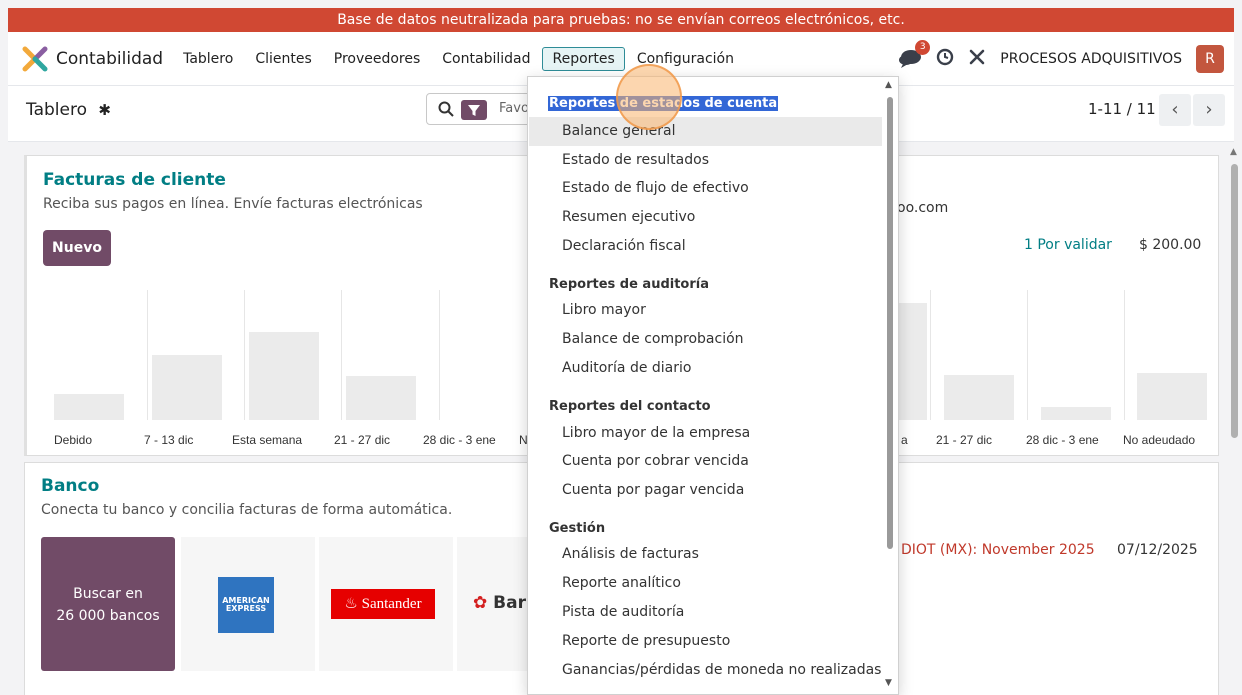 The image size is (1242, 695). Describe the element at coordinates (391, 604) in the screenshot. I see `santander-logo-text: Santander` at that location.